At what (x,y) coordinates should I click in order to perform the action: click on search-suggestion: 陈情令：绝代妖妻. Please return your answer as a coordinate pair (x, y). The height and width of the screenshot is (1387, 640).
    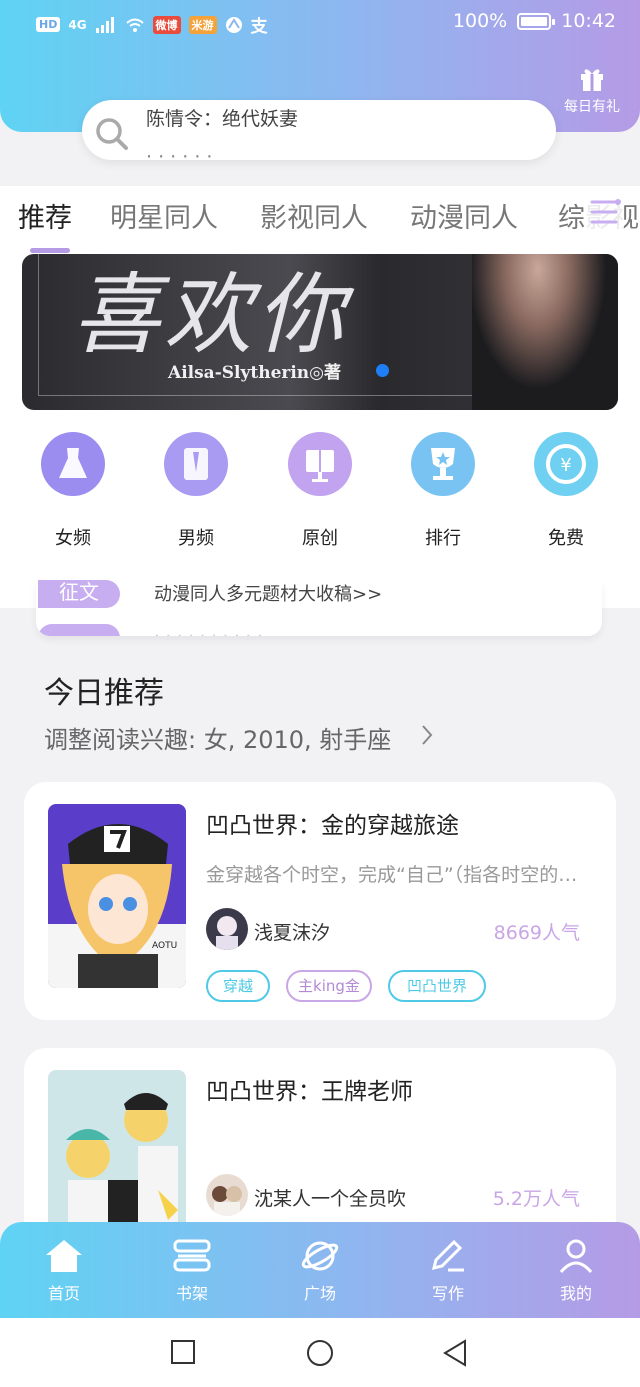
    Looking at the image, I should click on (222, 119).